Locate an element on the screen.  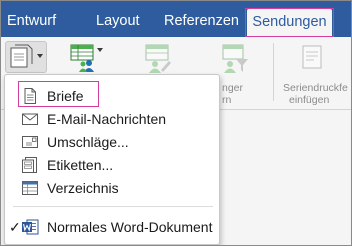
menu-item-label: Verzeichnis is located at coordinates (83, 188).